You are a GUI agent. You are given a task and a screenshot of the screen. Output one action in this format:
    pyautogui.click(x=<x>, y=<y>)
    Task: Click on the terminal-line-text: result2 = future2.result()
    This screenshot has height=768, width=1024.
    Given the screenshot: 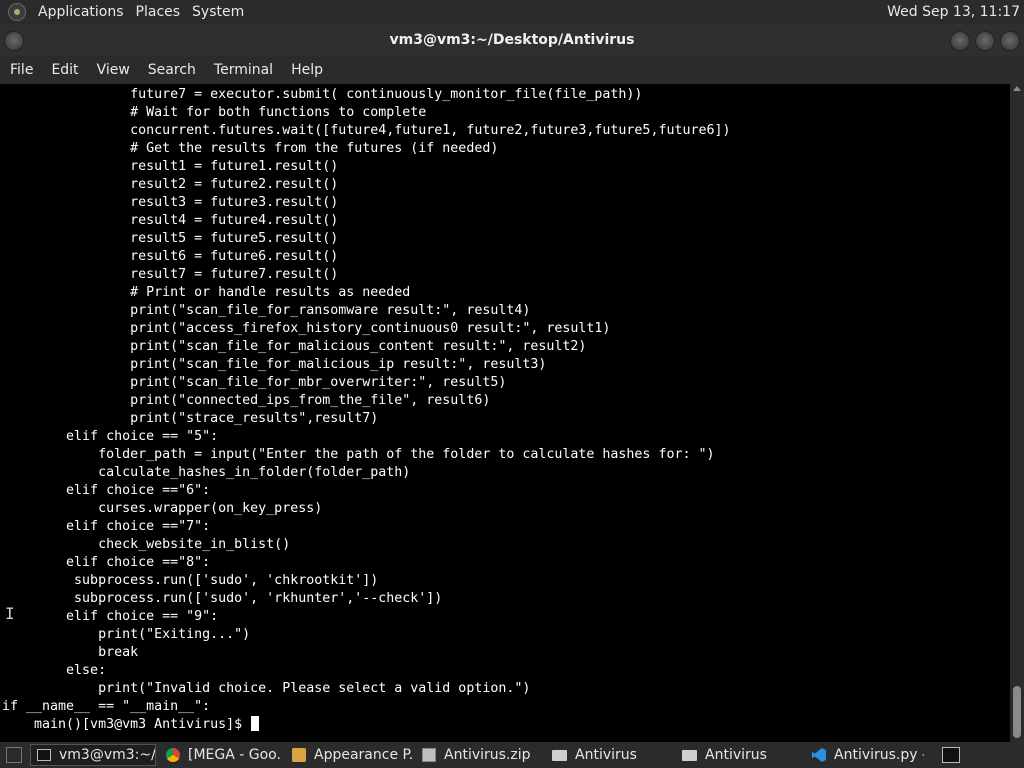 What is the action you would take?
    pyautogui.click(x=170, y=184)
    